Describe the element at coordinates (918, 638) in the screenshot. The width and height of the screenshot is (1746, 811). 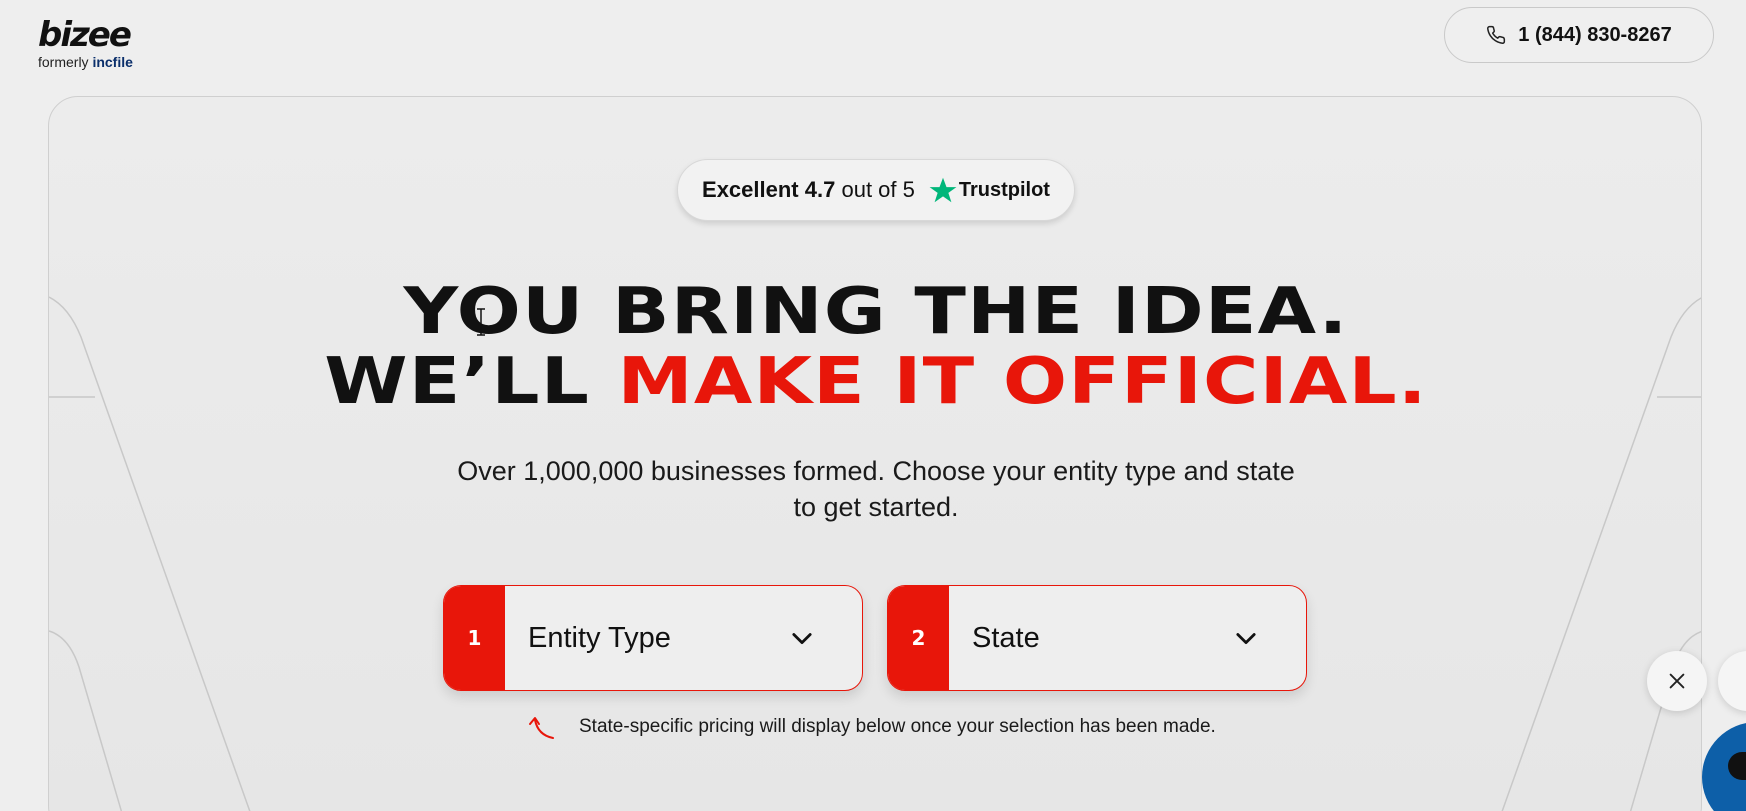
I see `step-number-2: 2` at that location.